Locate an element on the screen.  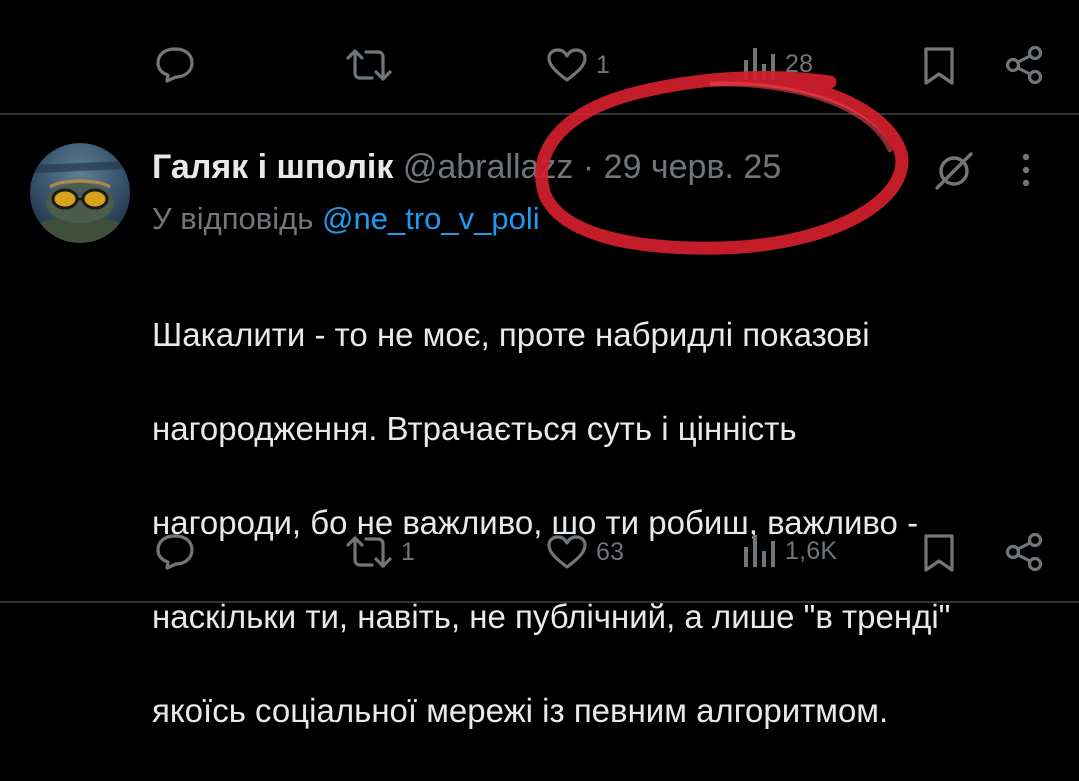
more-options-button is located at coordinates (1026, 172).